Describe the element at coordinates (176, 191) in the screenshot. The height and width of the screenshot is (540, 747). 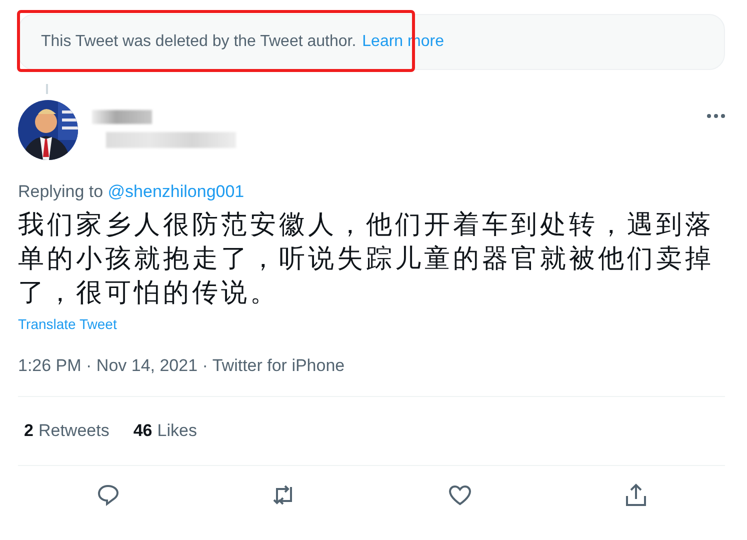
I see `mention-link: @shenzhilong001` at that location.